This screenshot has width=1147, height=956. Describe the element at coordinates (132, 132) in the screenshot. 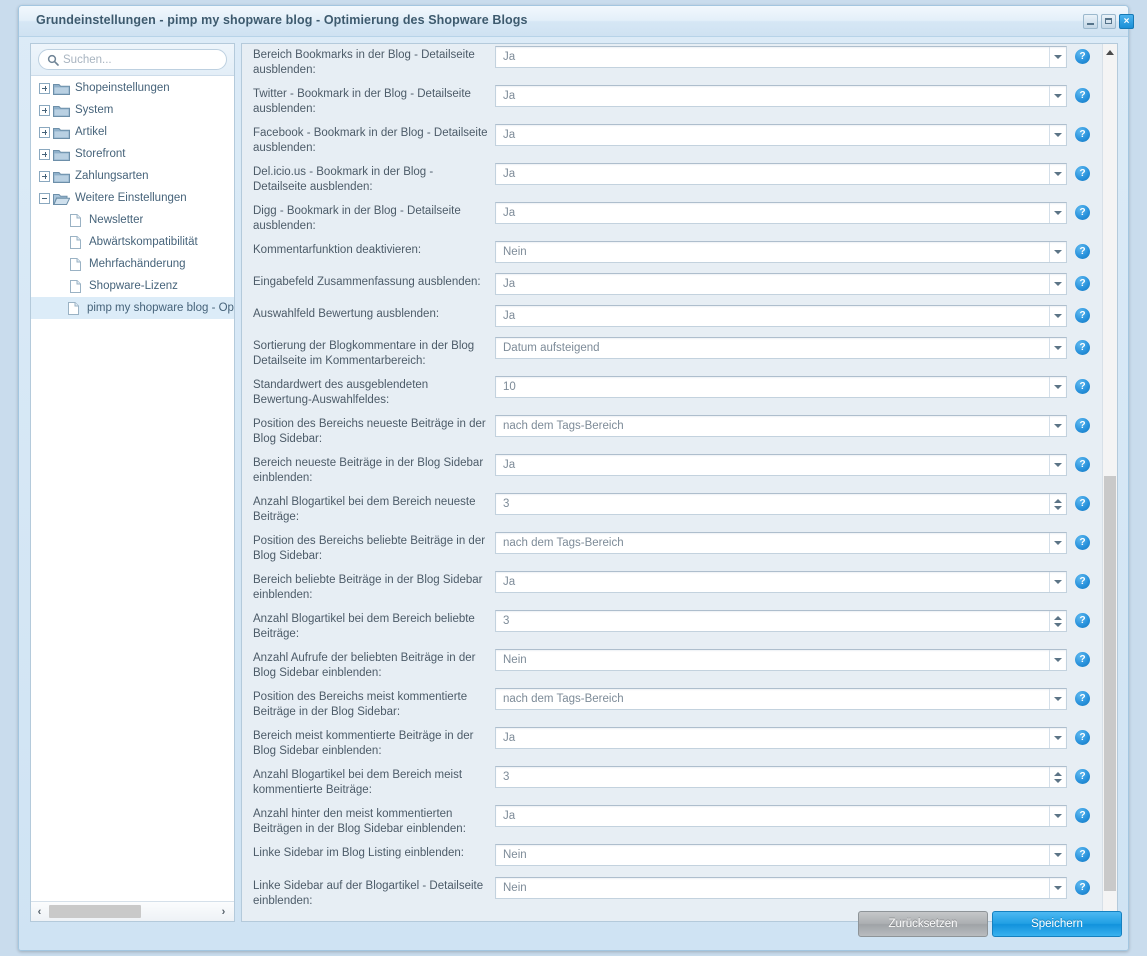

I see `sidebar-item-artikel: Artikel` at that location.